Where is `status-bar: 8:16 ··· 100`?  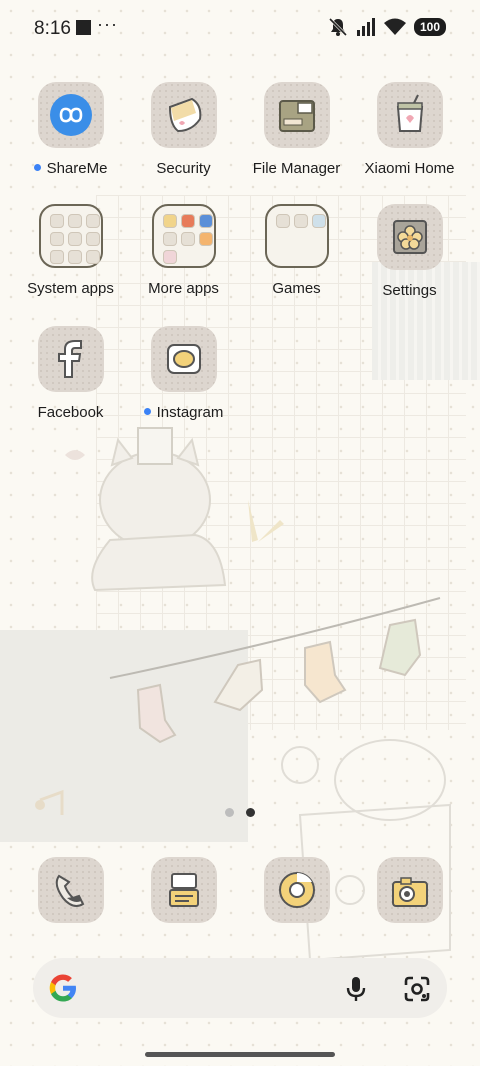
status-bar: 8:16 ··· 100 is located at coordinates (240, 28).